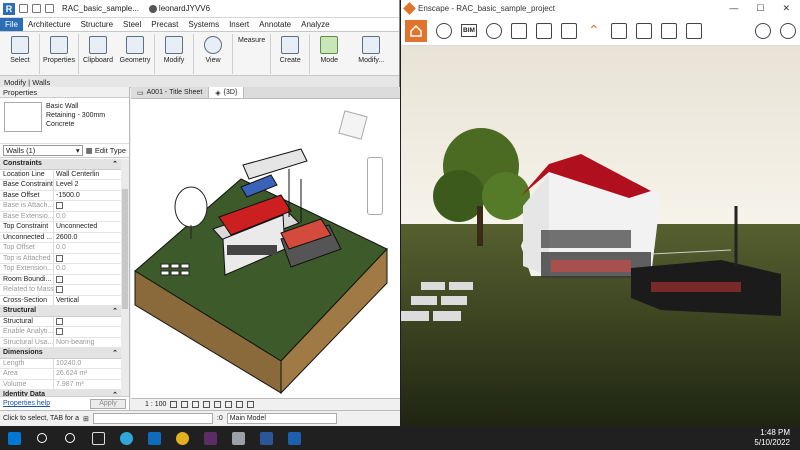 The height and width of the screenshot is (450, 800). What do you see at coordinates (329, 49) in the screenshot?
I see `mode-tool: Mode` at bounding box center [329, 49].